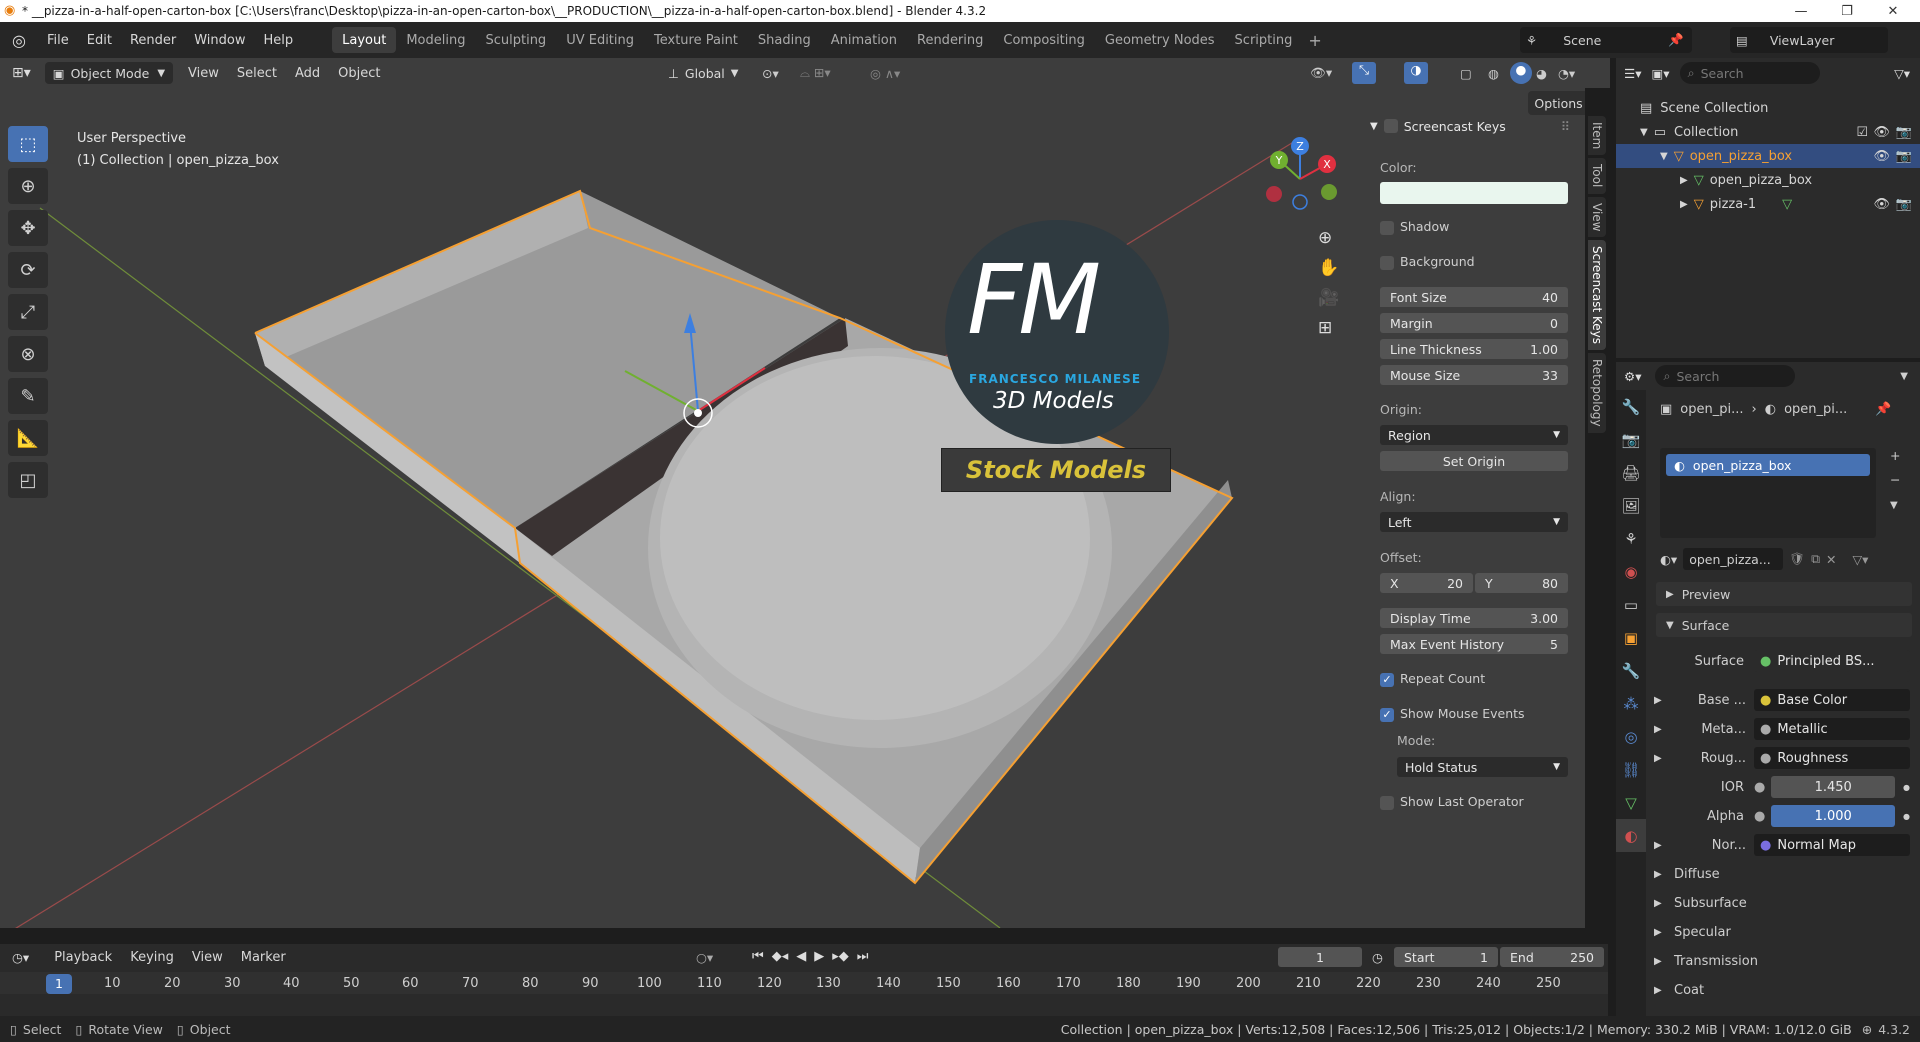  Describe the element at coordinates (99, 40) in the screenshot. I see `menu-edit: Edit` at that location.